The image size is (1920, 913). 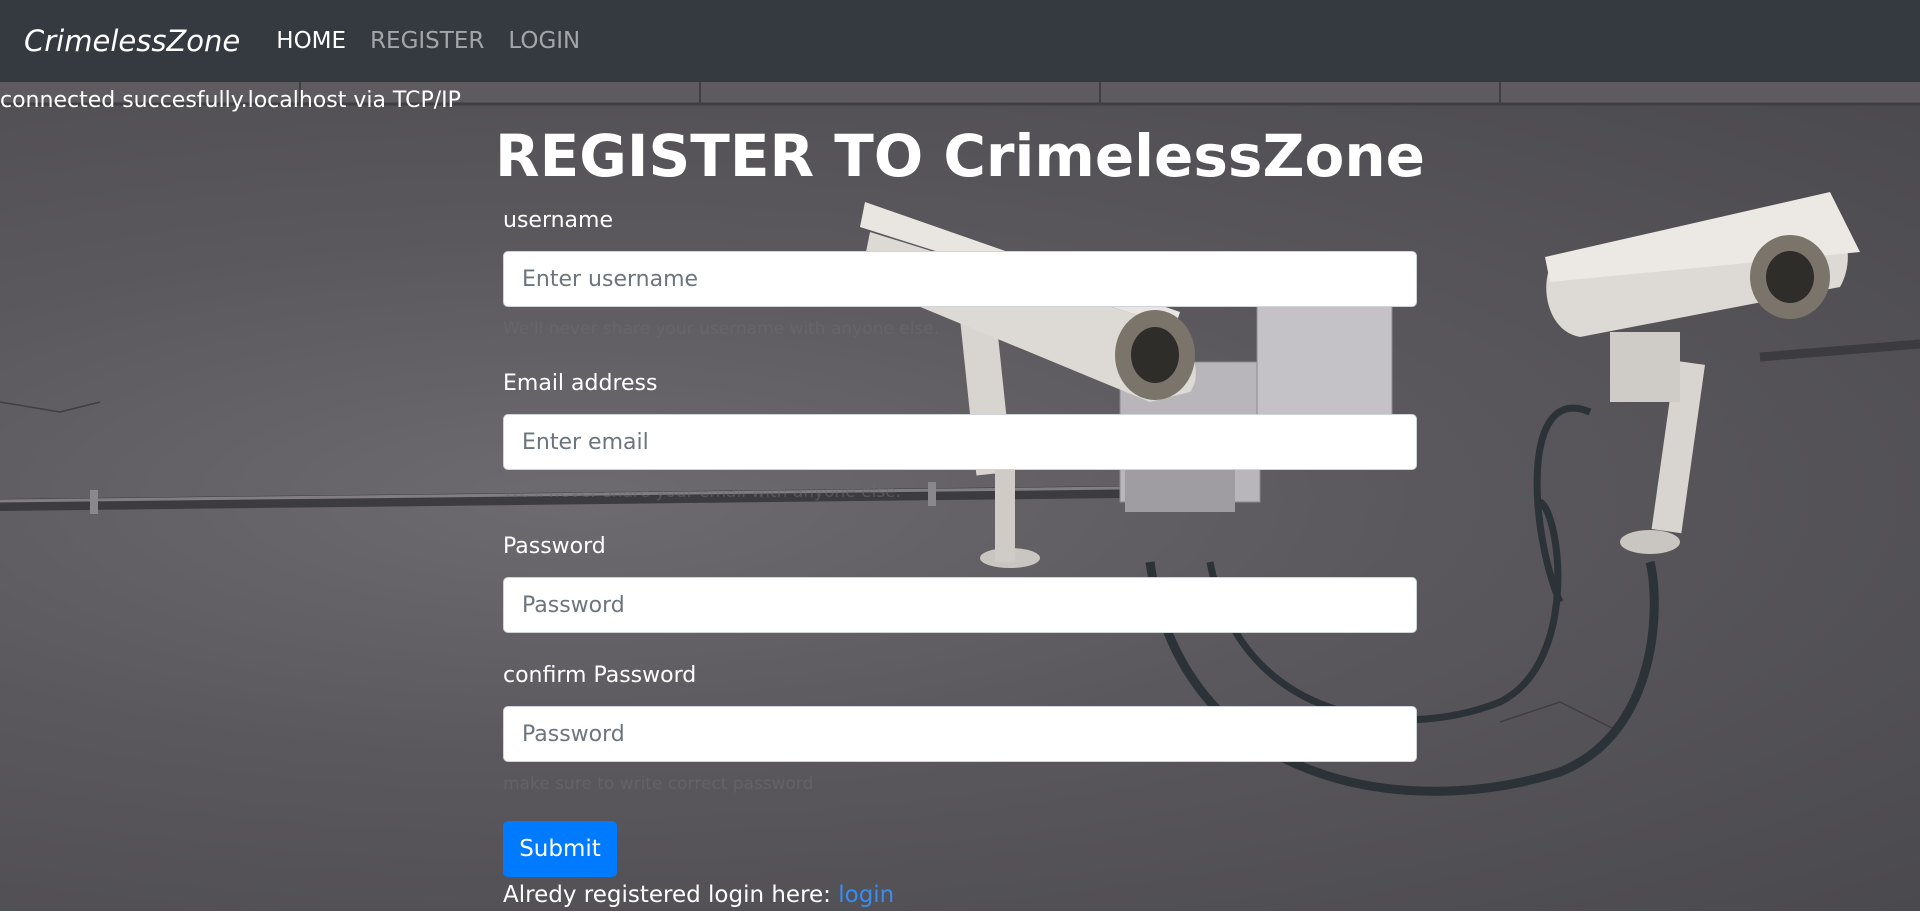 I want to click on confirm-password-label: confirm Password, so click(x=600, y=675).